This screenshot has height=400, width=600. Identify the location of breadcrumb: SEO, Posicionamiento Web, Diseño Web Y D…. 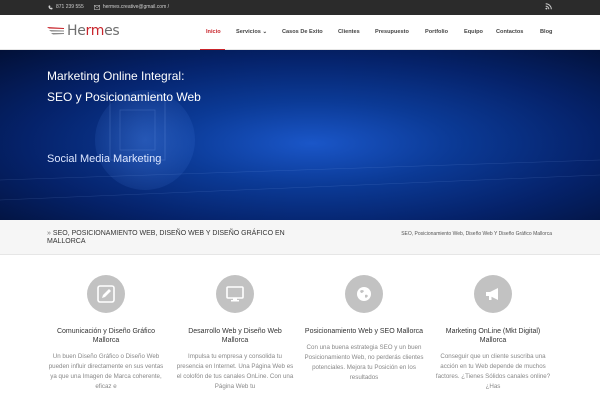
(476, 234).